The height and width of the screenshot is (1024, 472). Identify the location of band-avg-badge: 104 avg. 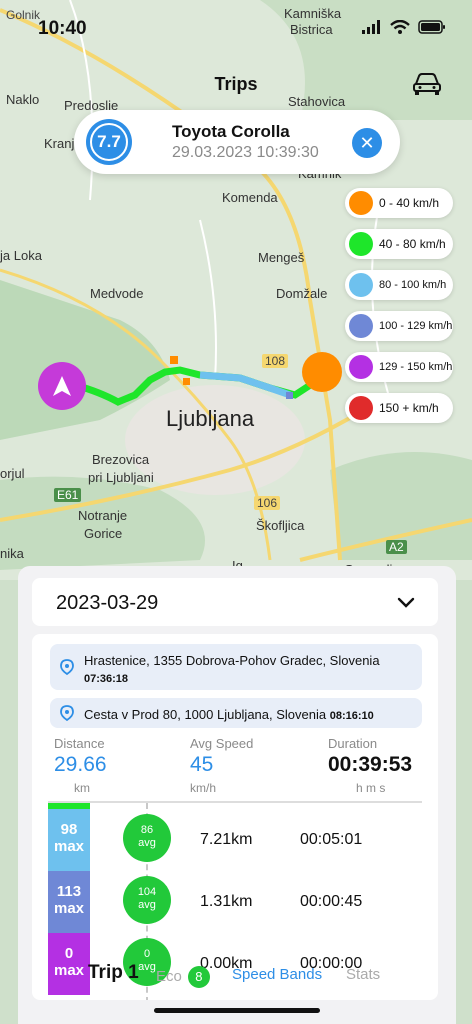
(147, 900).